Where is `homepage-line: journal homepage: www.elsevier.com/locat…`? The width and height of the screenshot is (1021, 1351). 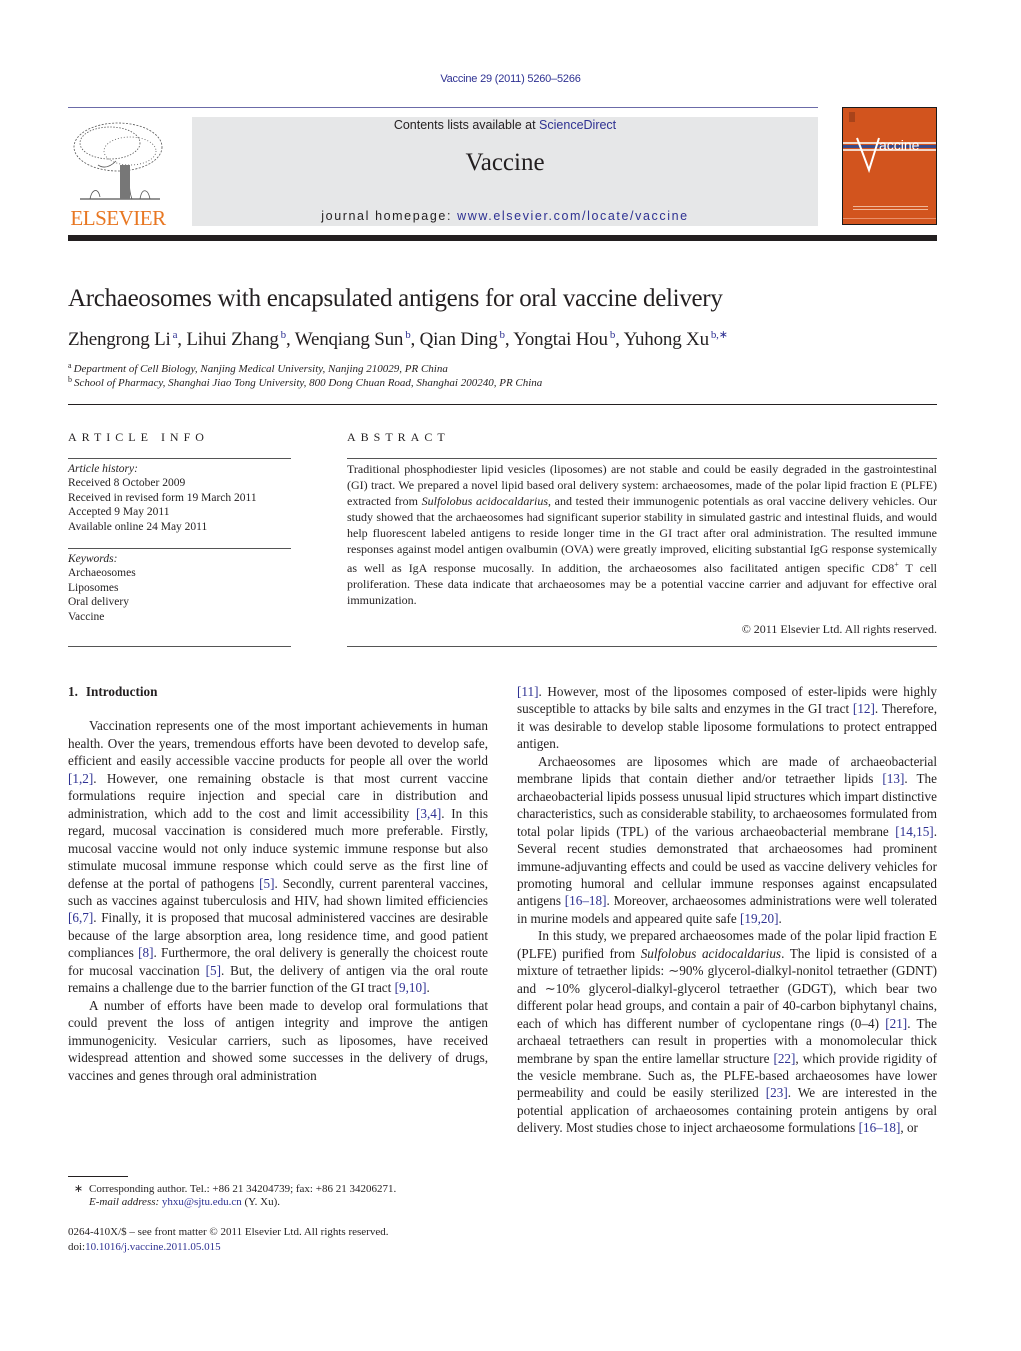 homepage-line: journal homepage: www.elsevier.com/locat… is located at coordinates (505, 216).